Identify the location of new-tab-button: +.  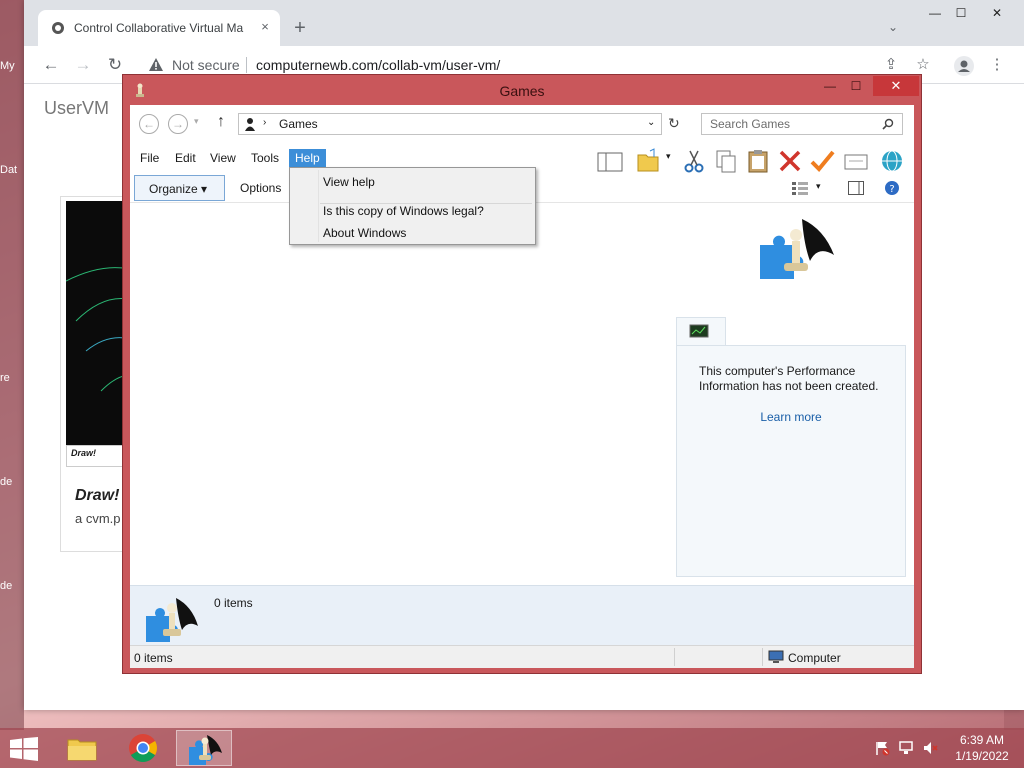
(300, 29).